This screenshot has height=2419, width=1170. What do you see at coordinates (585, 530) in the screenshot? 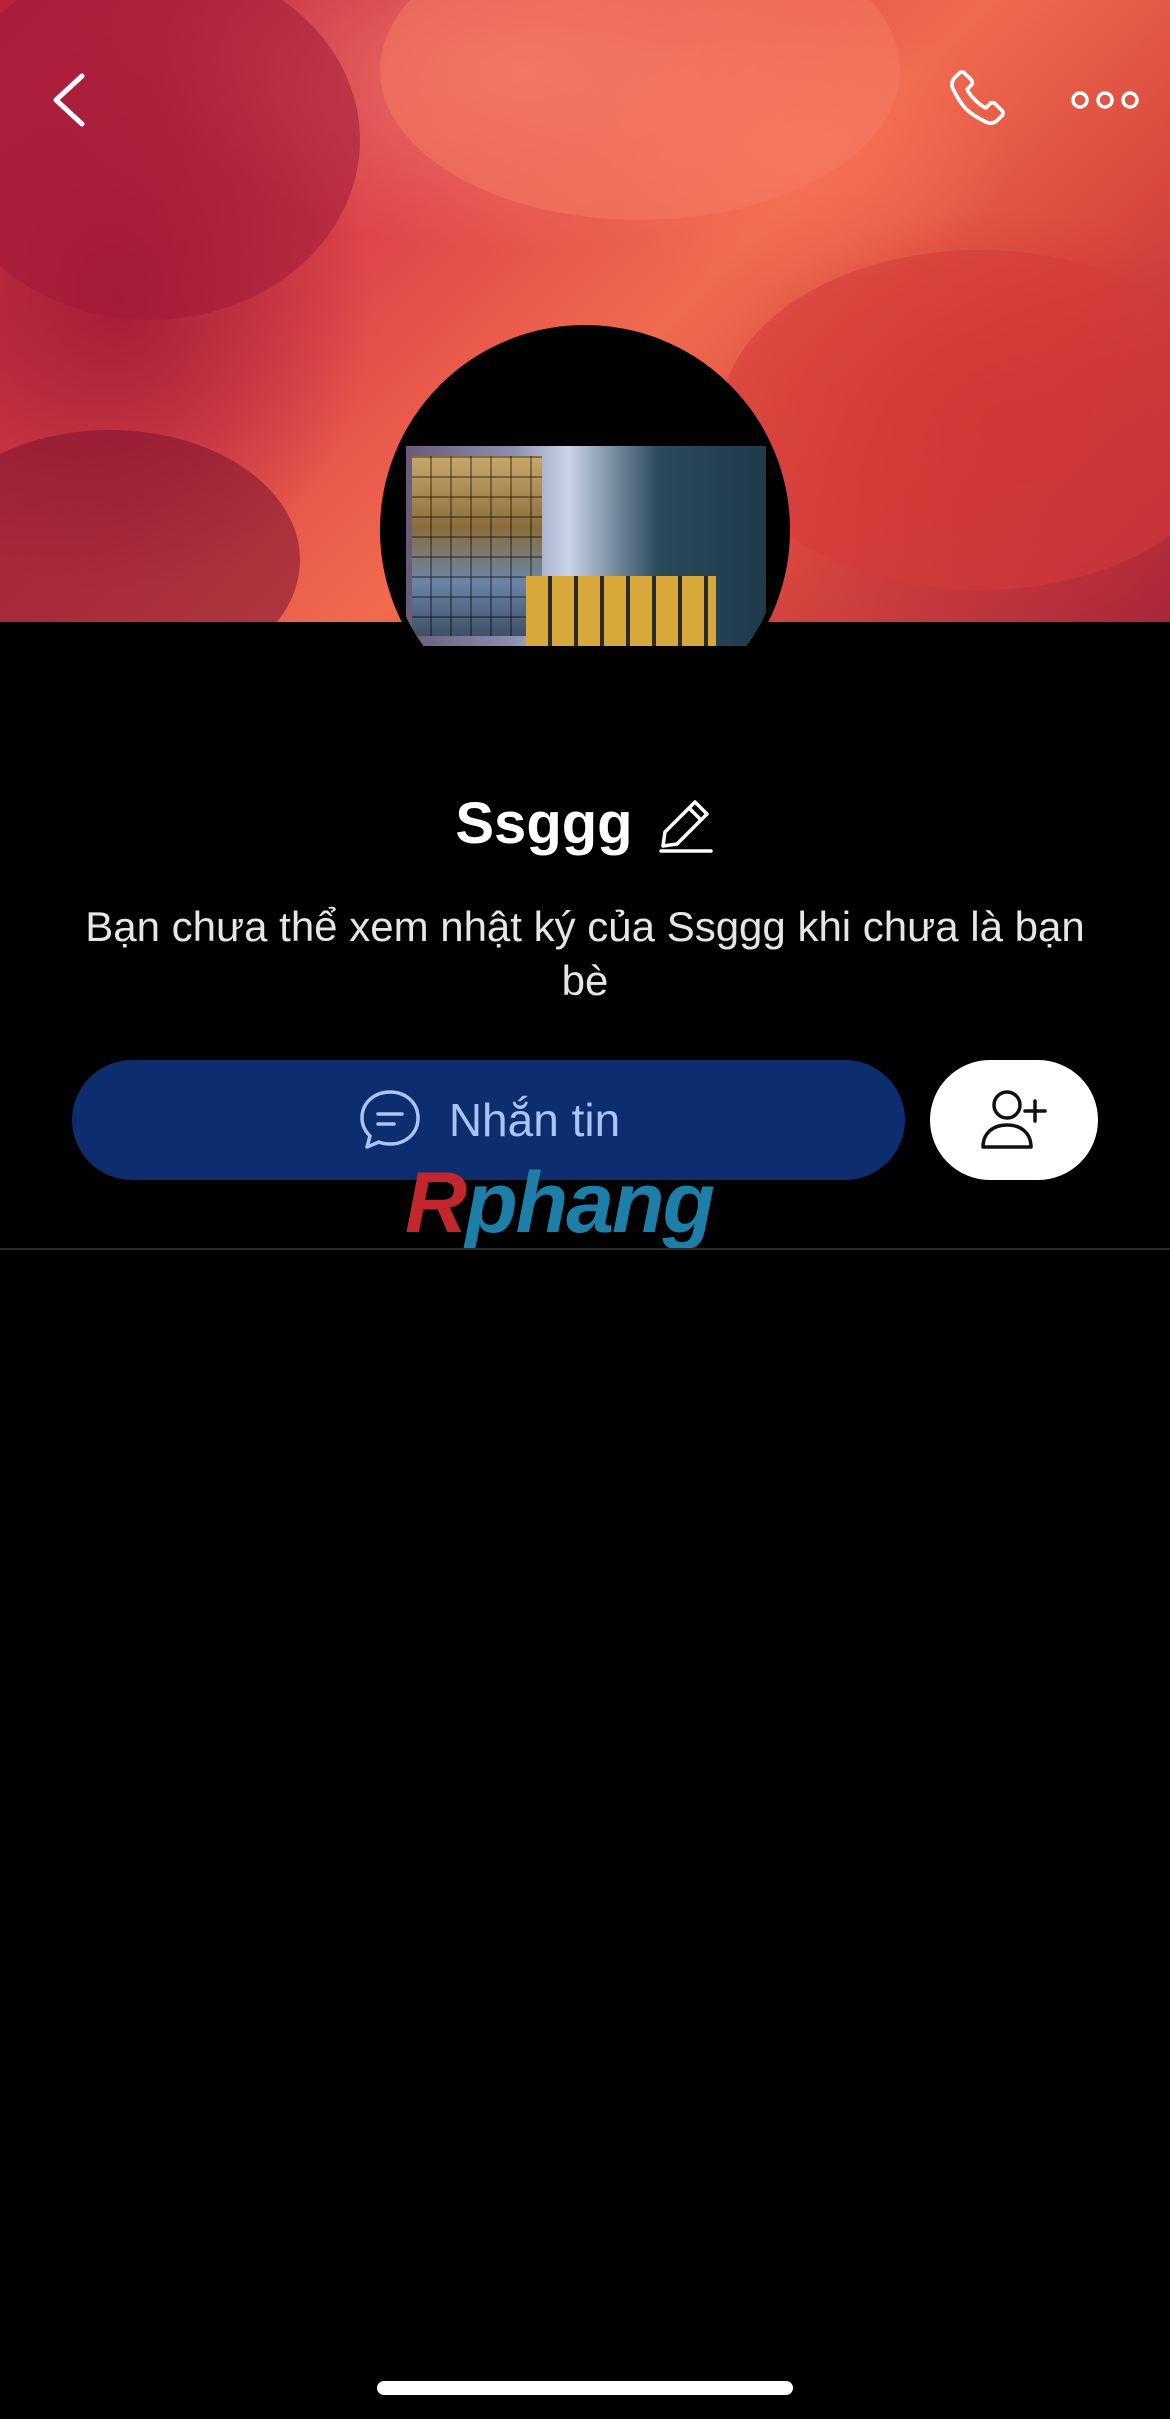
I see `avatar` at bounding box center [585, 530].